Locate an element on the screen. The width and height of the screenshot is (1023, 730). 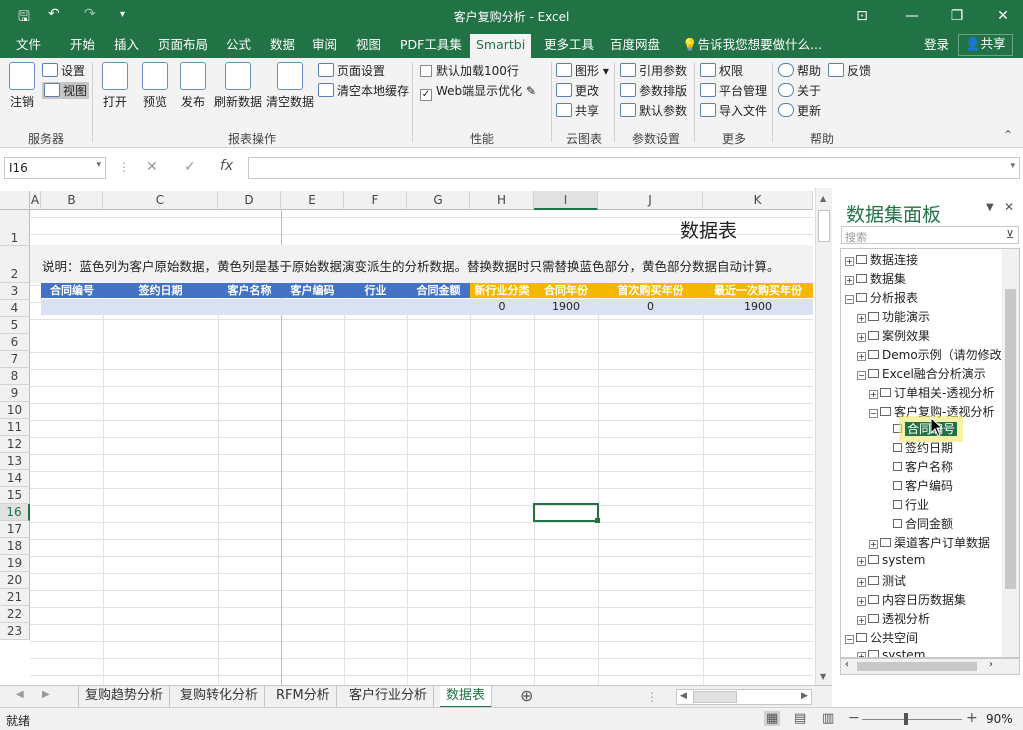
tree-scrollbar is located at coordinates (1010, 453).